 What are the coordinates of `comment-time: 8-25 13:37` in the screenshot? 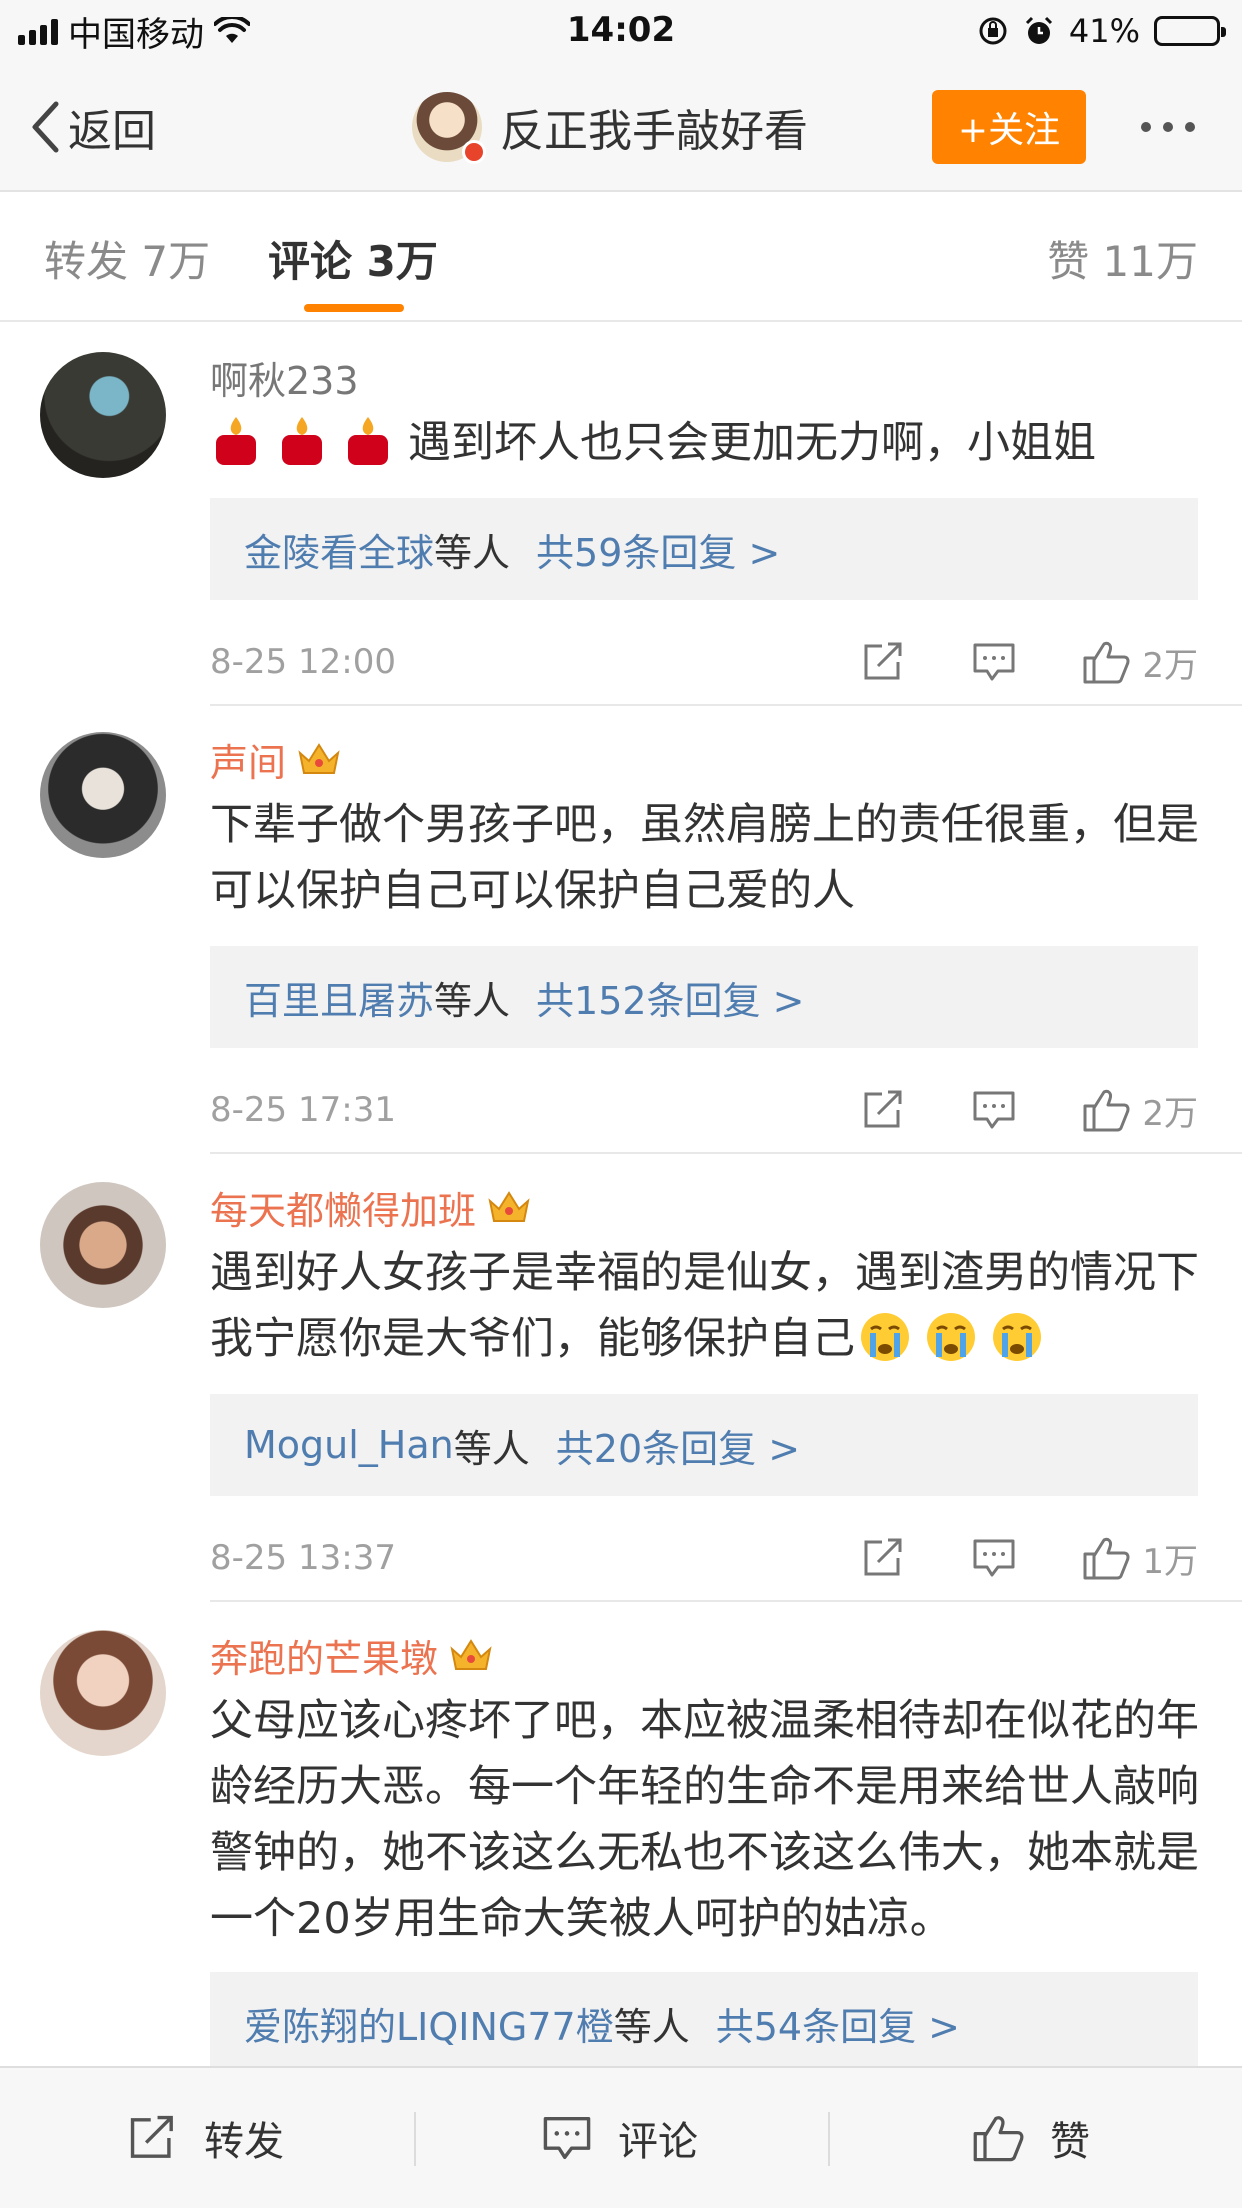 It's located at (303, 1558).